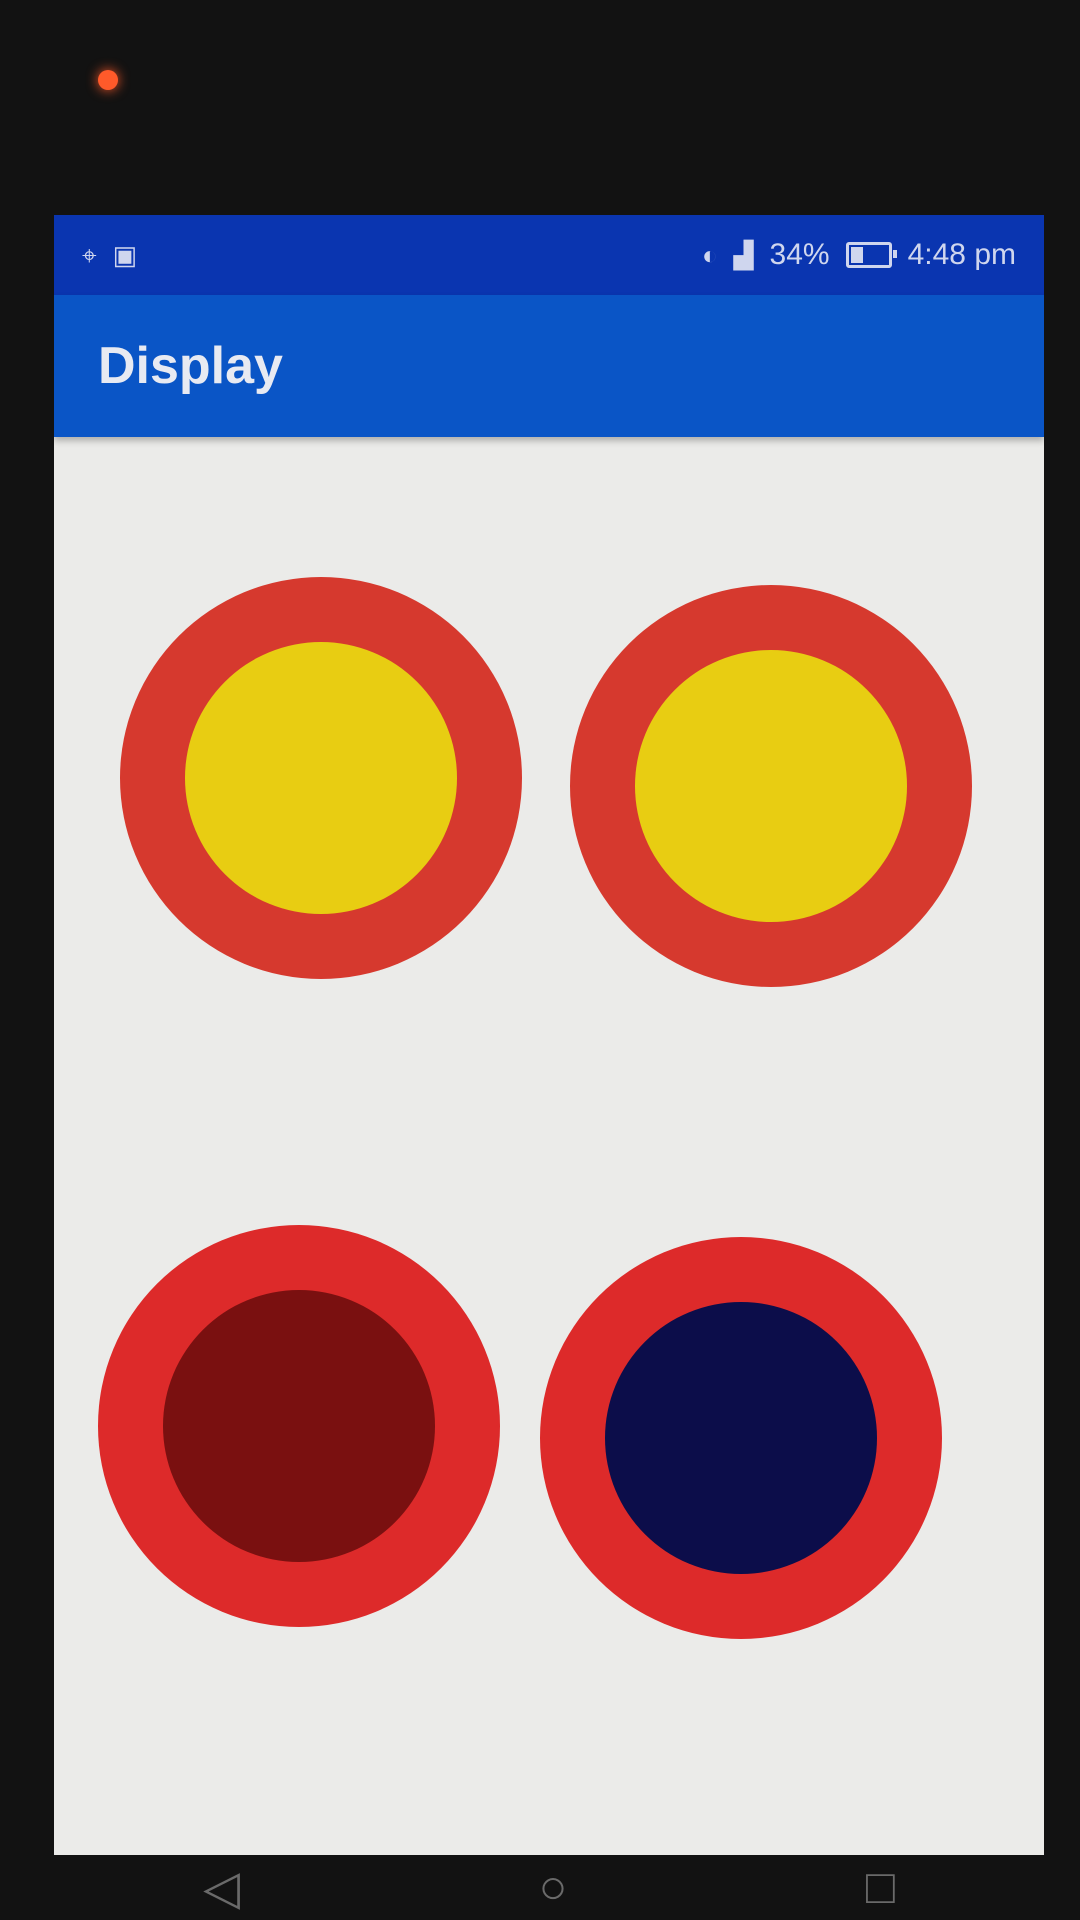  What do you see at coordinates (549, 366) in the screenshot?
I see `app-bar: Display` at bounding box center [549, 366].